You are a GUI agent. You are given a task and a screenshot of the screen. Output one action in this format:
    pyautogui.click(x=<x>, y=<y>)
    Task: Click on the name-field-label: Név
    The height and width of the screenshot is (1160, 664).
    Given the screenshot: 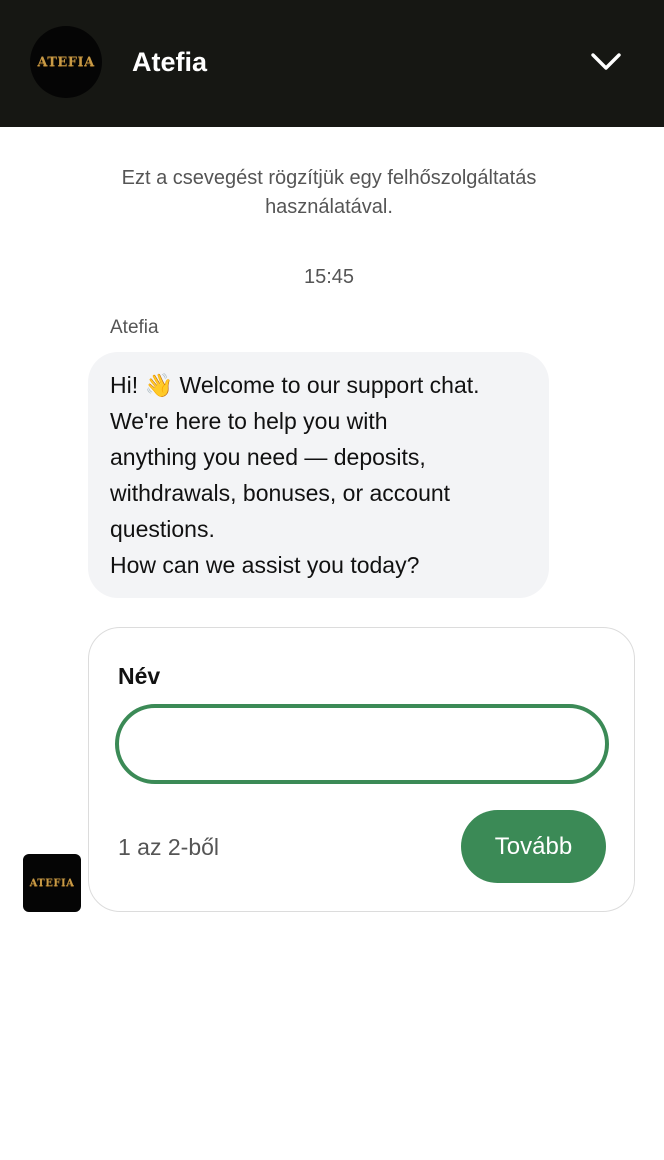 What is the action you would take?
    pyautogui.click(x=139, y=676)
    